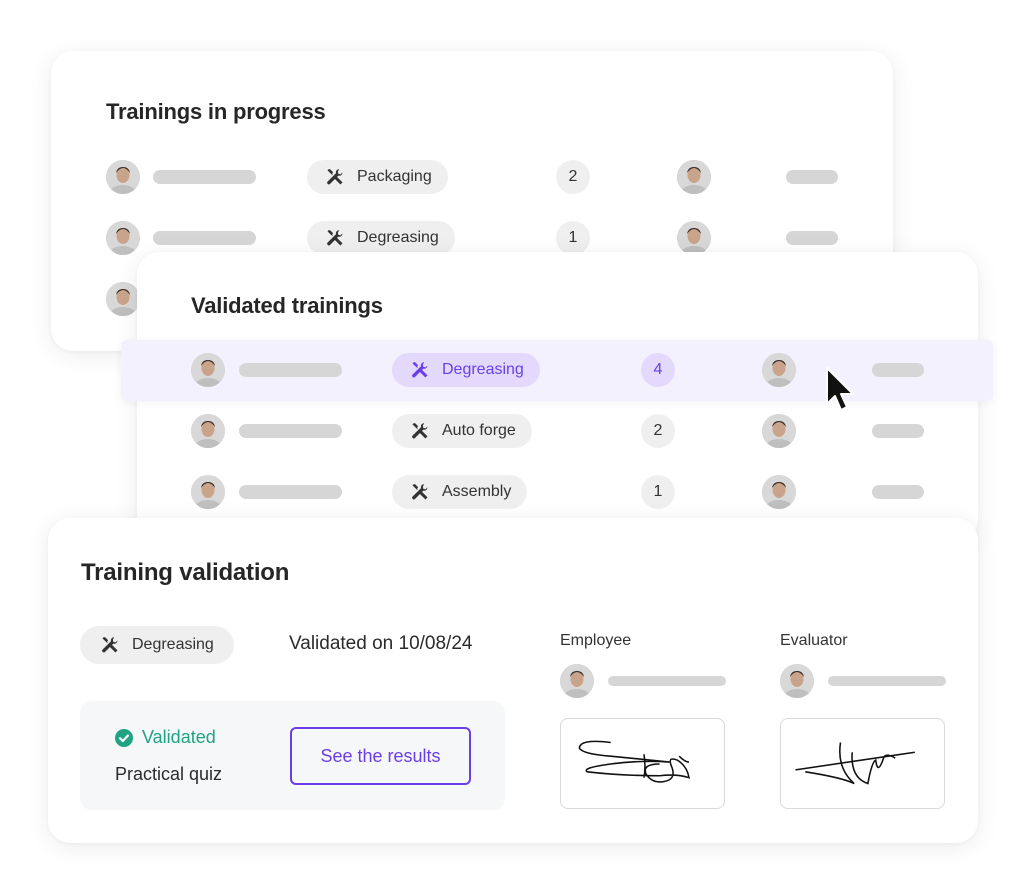 The image size is (1024, 896). I want to click on mouse-pointer-icon, so click(840, 389).